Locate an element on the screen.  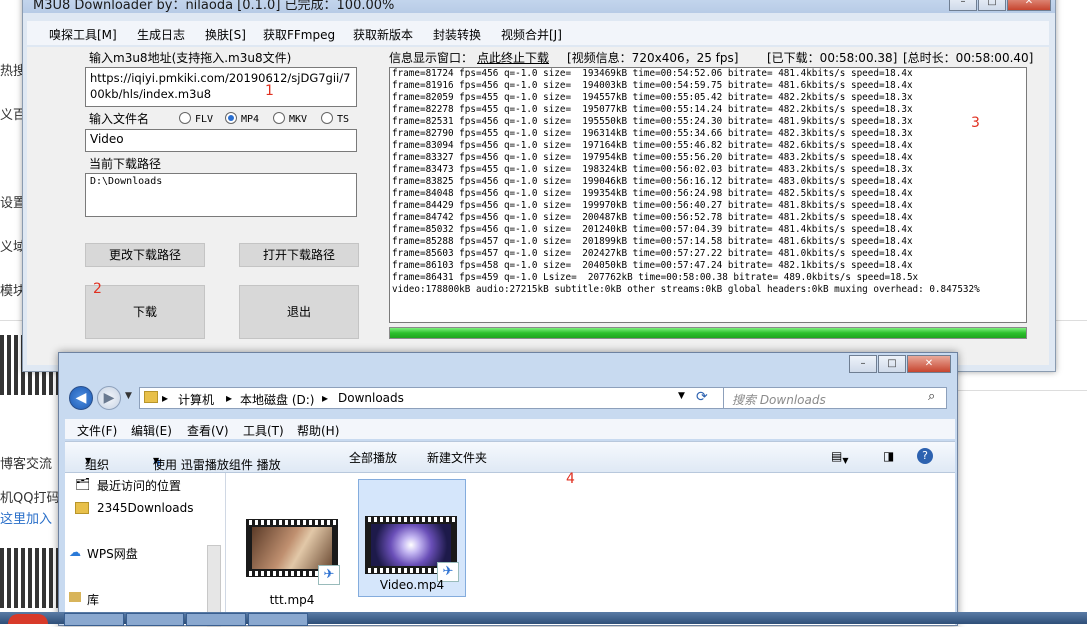
change-path-button: 更改下载路径 is located at coordinates (145, 255).